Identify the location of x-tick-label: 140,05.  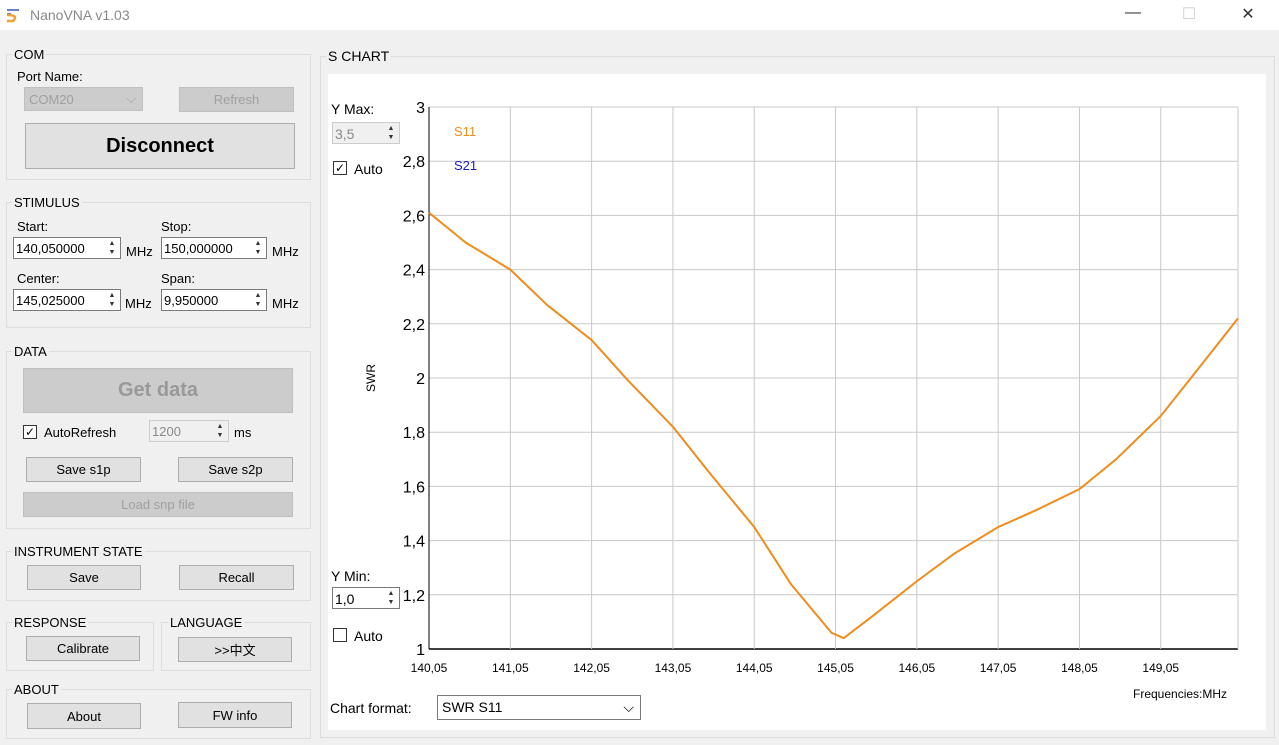
(429, 668).